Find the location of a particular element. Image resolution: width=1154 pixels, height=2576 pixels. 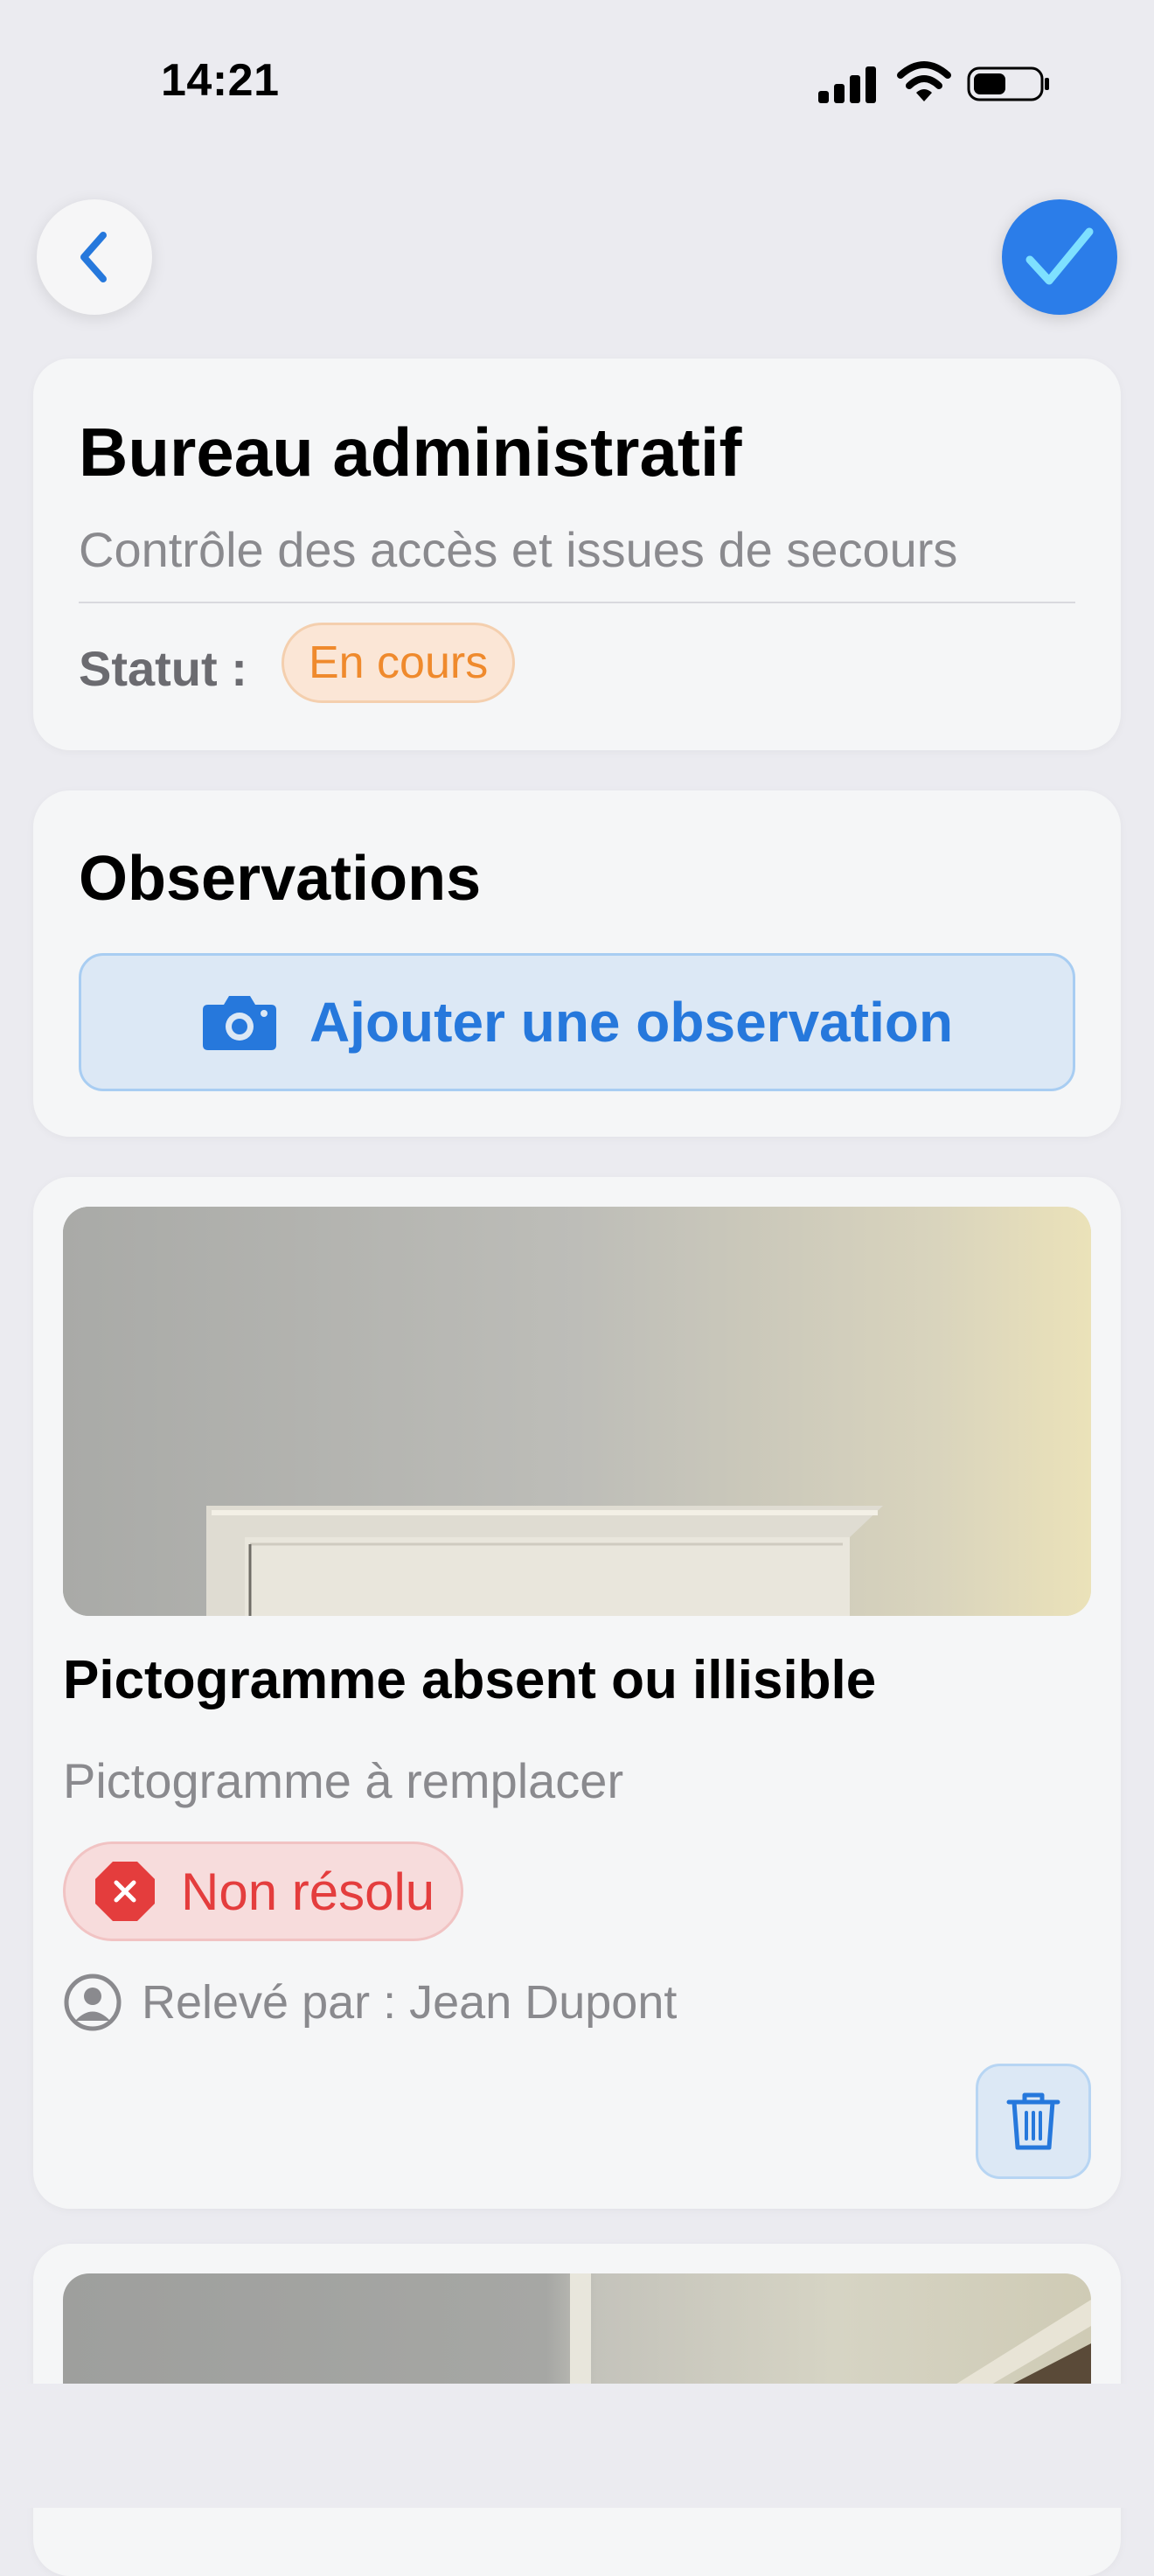

reporter-text: Relevé par : Jean Dupont is located at coordinates (410, 2002).